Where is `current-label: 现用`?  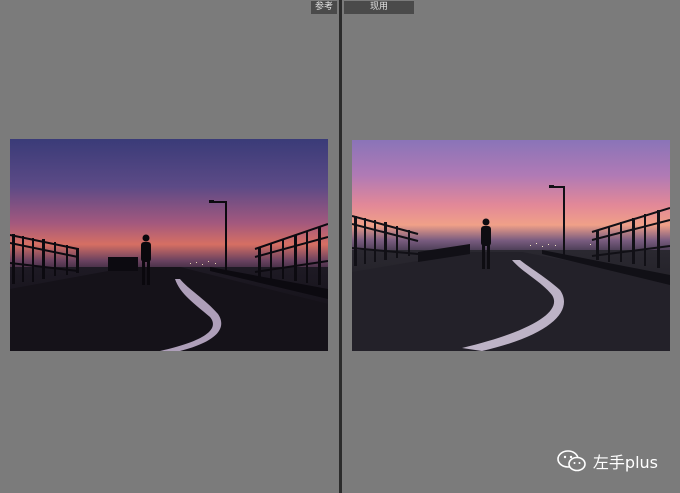
current-label: 现用 is located at coordinates (379, 7).